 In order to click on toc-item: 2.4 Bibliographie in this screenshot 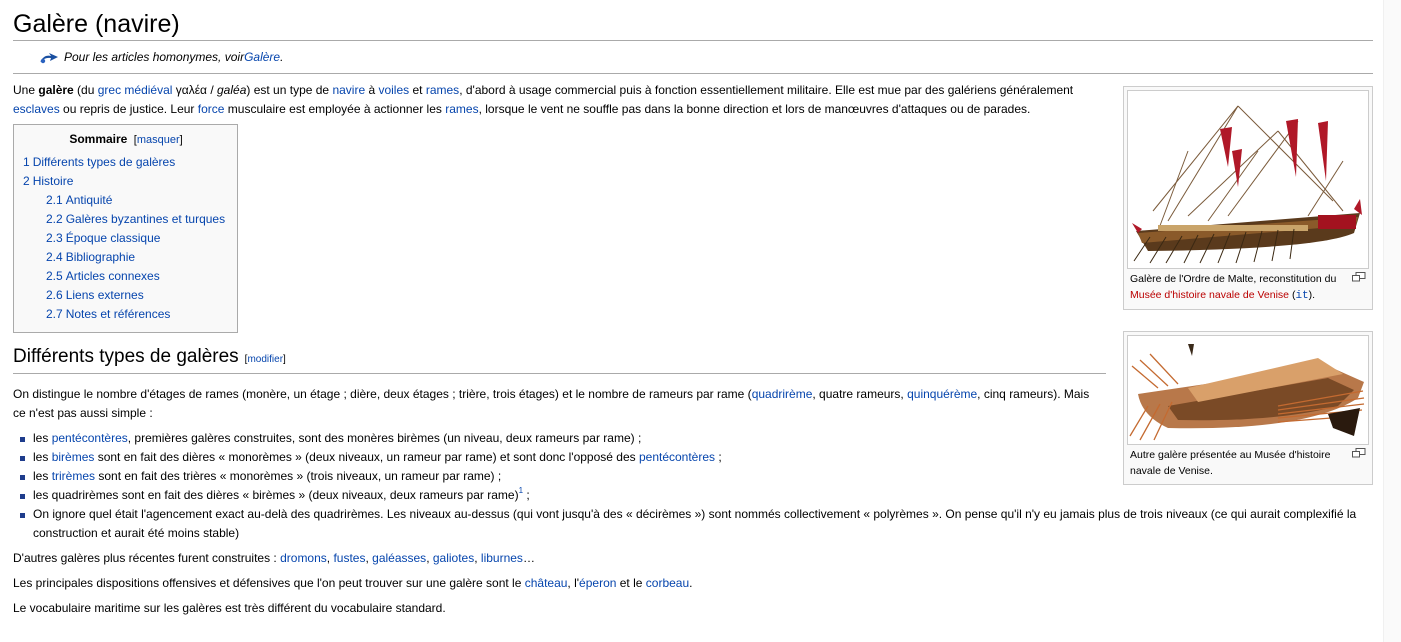, I will do `click(126, 257)`.